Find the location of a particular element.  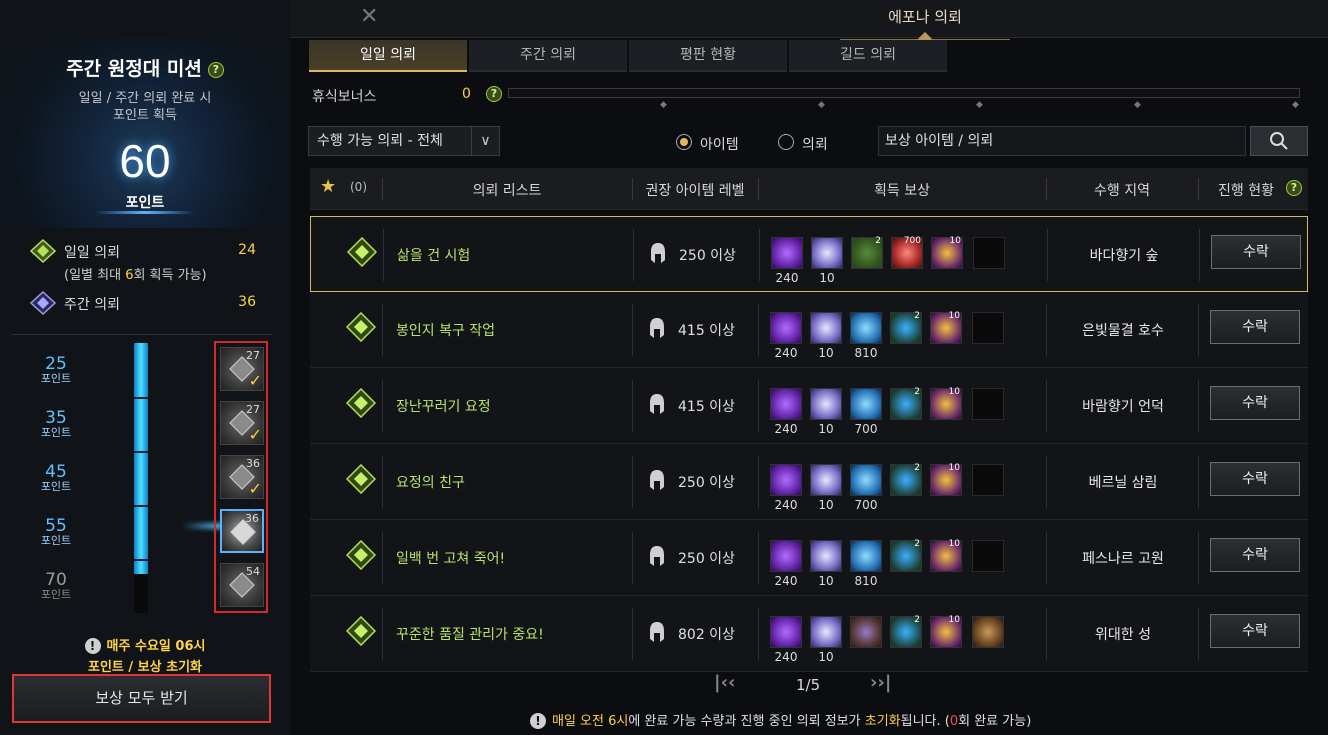

tab-daily: 일일 의뢰 is located at coordinates (388, 56).